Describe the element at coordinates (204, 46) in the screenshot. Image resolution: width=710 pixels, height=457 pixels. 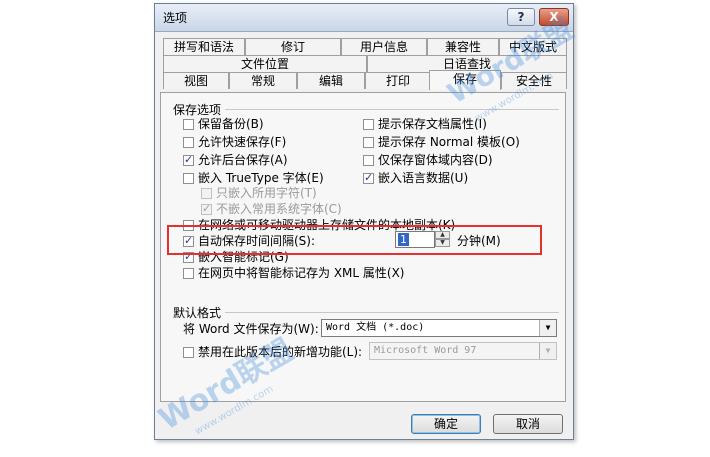
I see `tab-spelling-grammar: 拼写和语法` at that location.